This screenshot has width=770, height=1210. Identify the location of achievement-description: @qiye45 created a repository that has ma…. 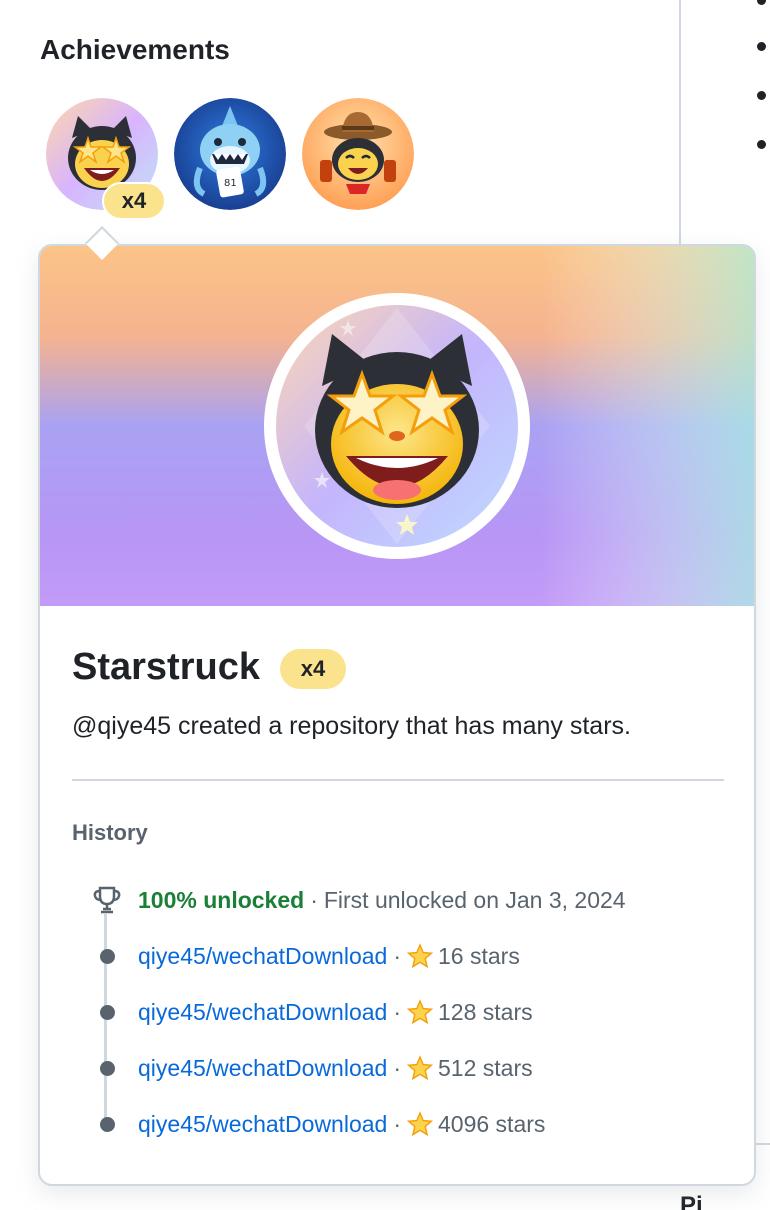
(351, 726).